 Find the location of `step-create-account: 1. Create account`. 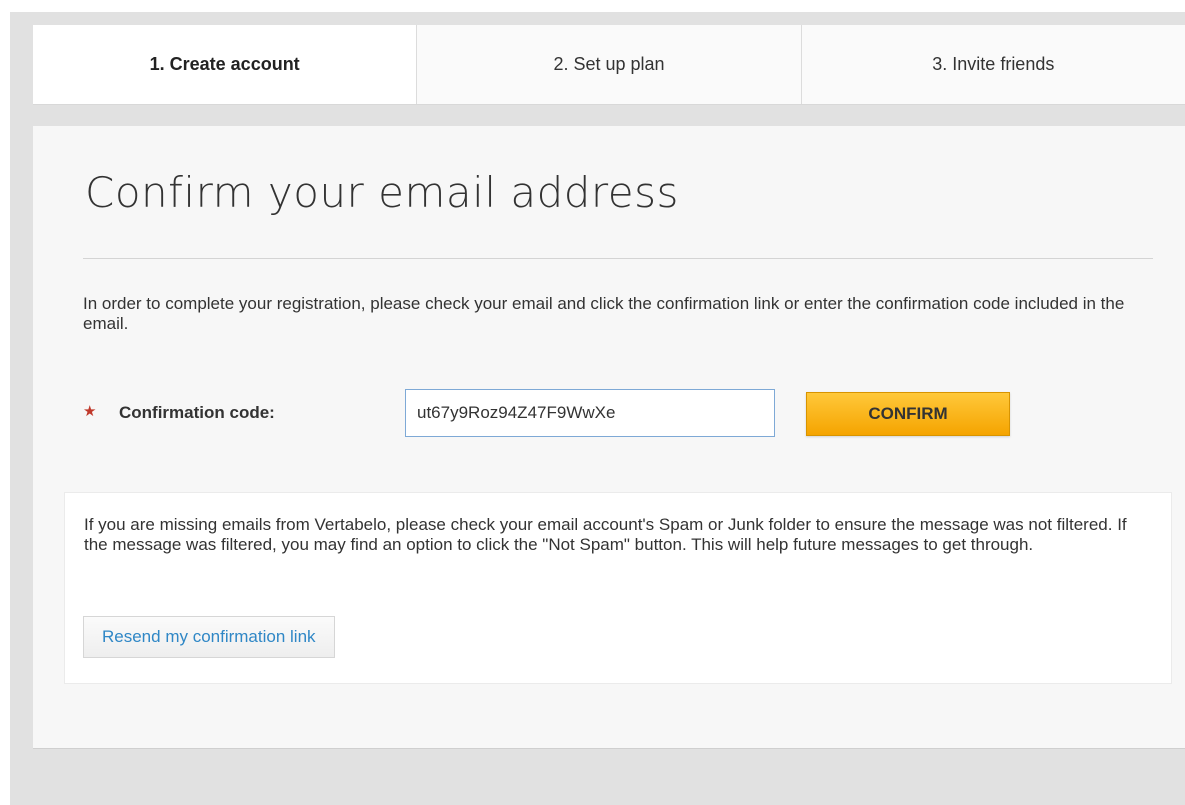

step-create-account: 1. Create account is located at coordinates (225, 64).